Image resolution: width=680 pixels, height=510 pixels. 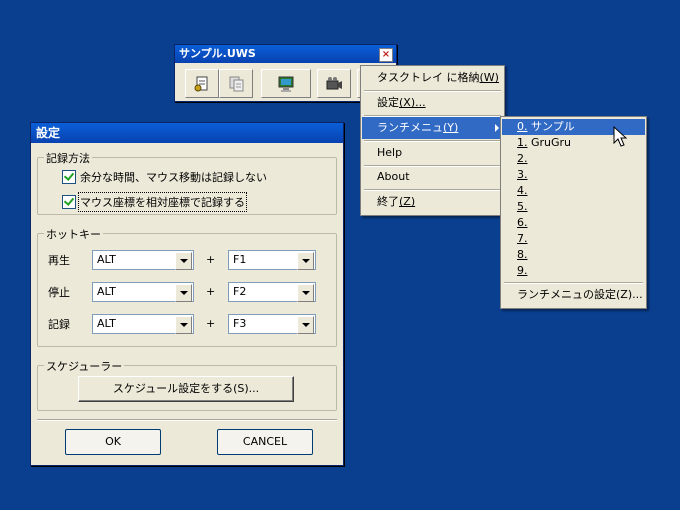 I want to click on menu-item-exit: 終了(Z), so click(x=432, y=202).